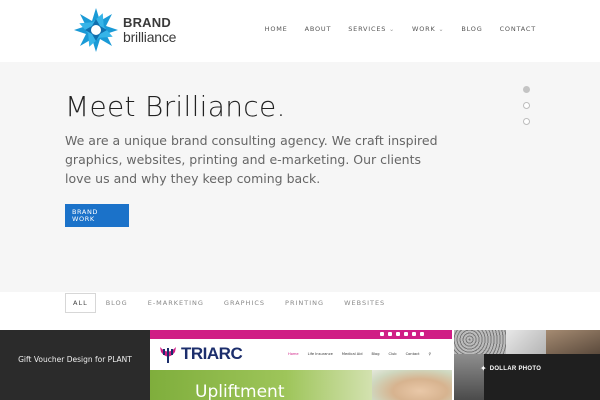 Image resolution: width=600 pixels, height=400 pixels. Describe the element at coordinates (80, 303) in the screenshot. I see `filter-all: ALL` at that location.